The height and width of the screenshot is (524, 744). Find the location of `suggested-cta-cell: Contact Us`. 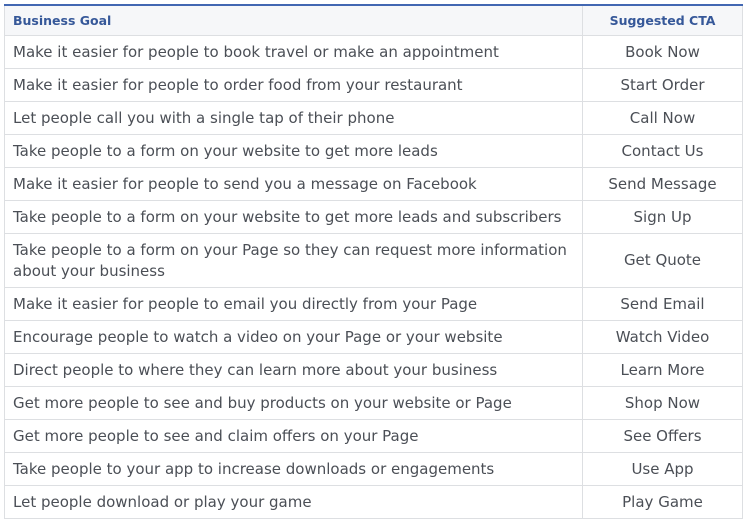

suggested-cta-cell: Contact Us is located at coordinates (662, 151).